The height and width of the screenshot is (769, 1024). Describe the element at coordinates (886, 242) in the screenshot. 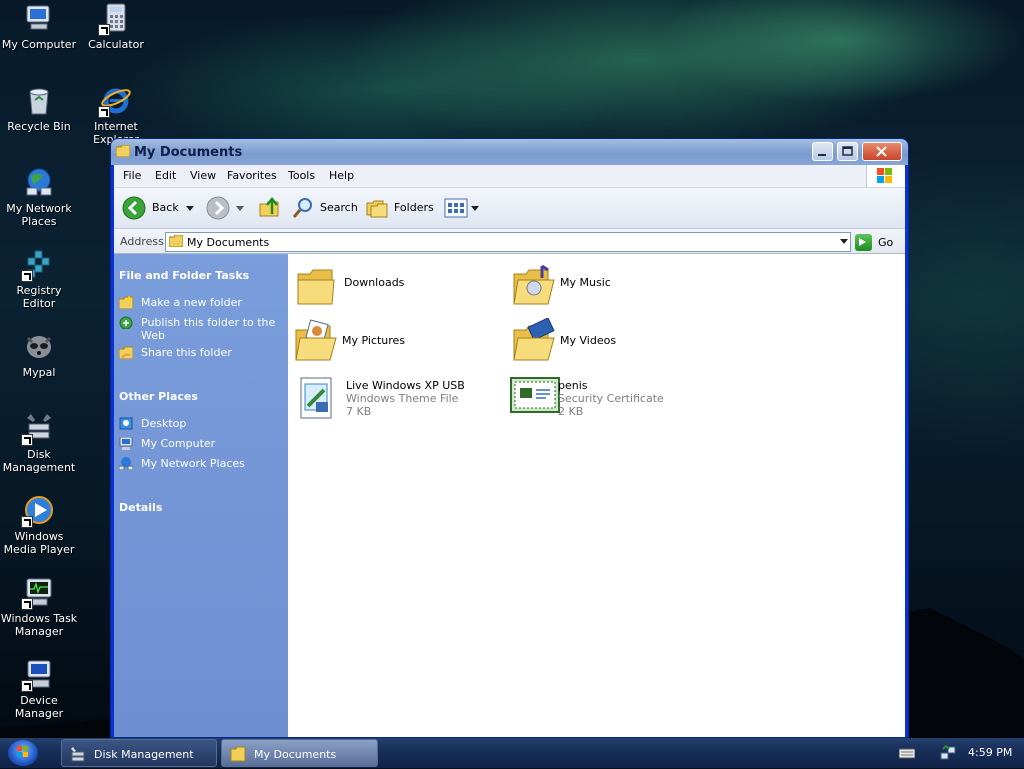

I see `go-label: Go` at that location.